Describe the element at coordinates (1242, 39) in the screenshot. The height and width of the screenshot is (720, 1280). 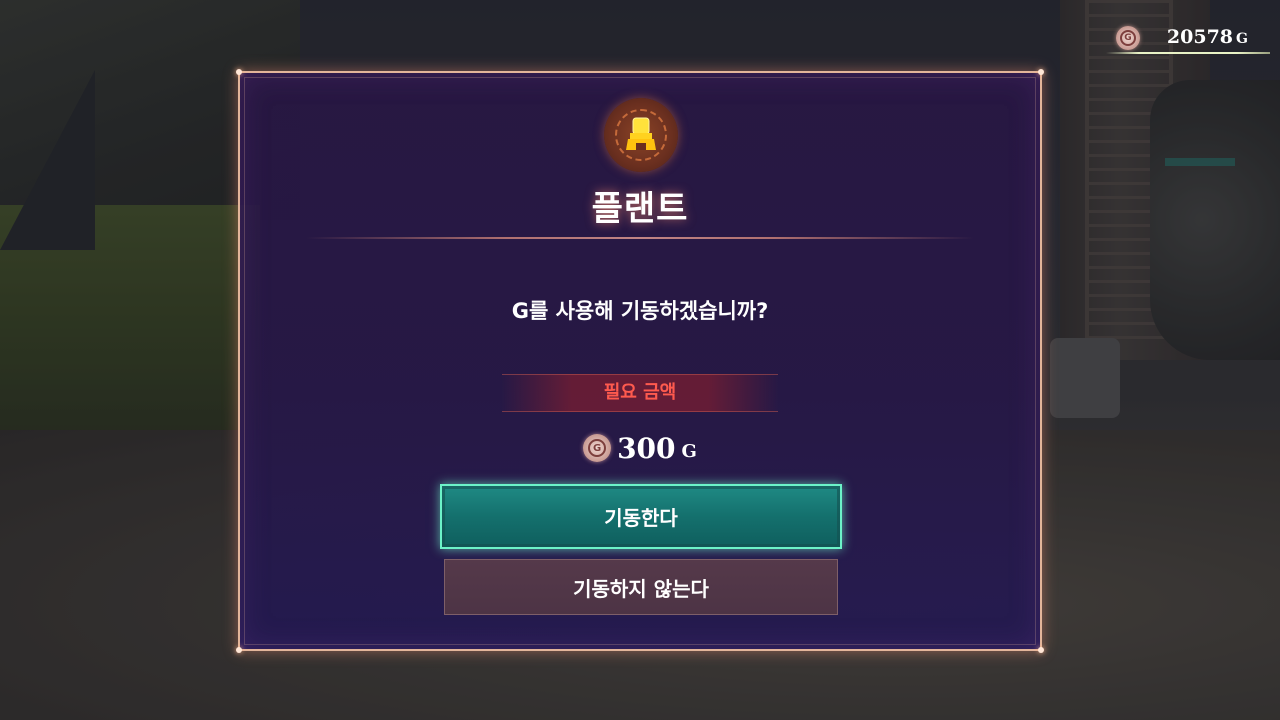
I see `gold-unit: G` at that location.